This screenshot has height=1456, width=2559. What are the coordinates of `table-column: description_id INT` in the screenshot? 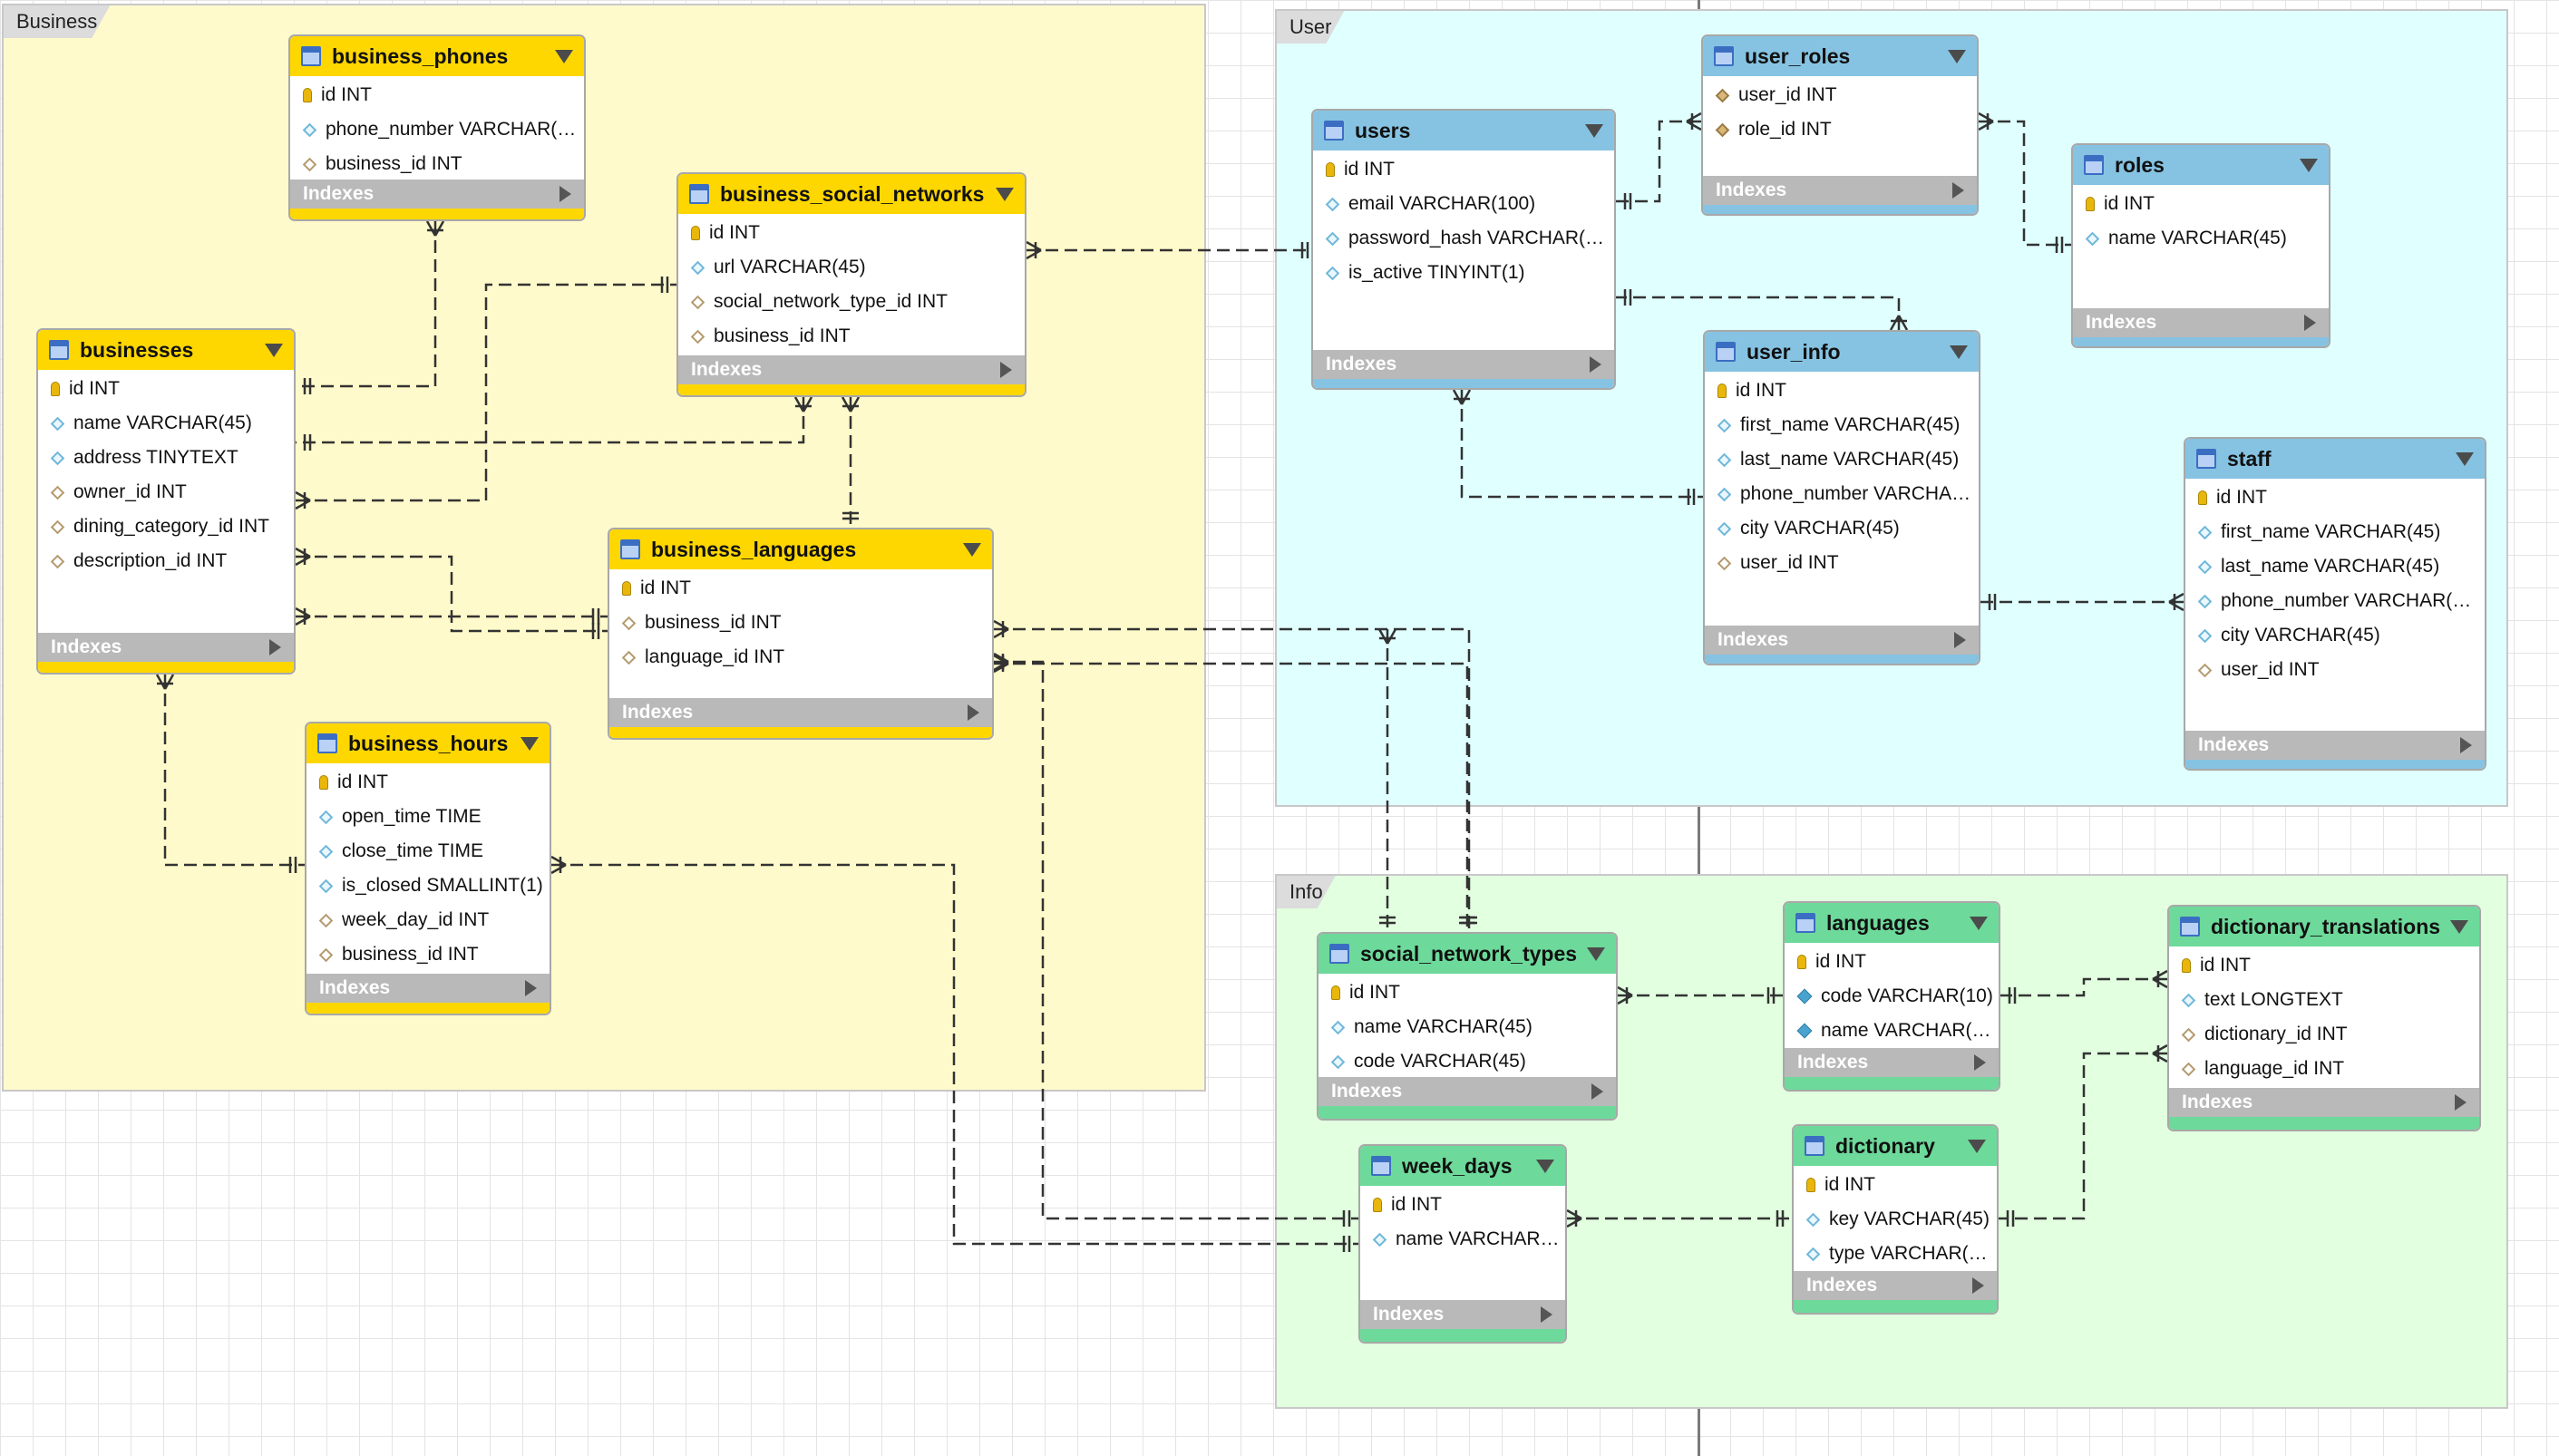 It's located at (166, 561).